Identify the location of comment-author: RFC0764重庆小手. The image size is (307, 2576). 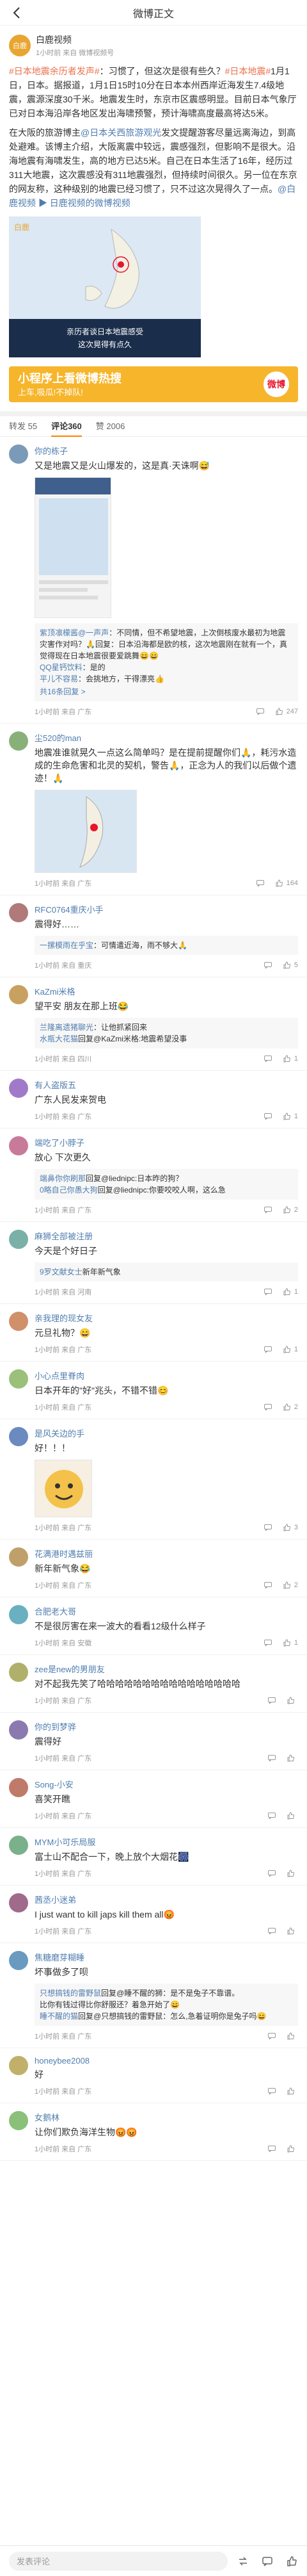
(166, 909).